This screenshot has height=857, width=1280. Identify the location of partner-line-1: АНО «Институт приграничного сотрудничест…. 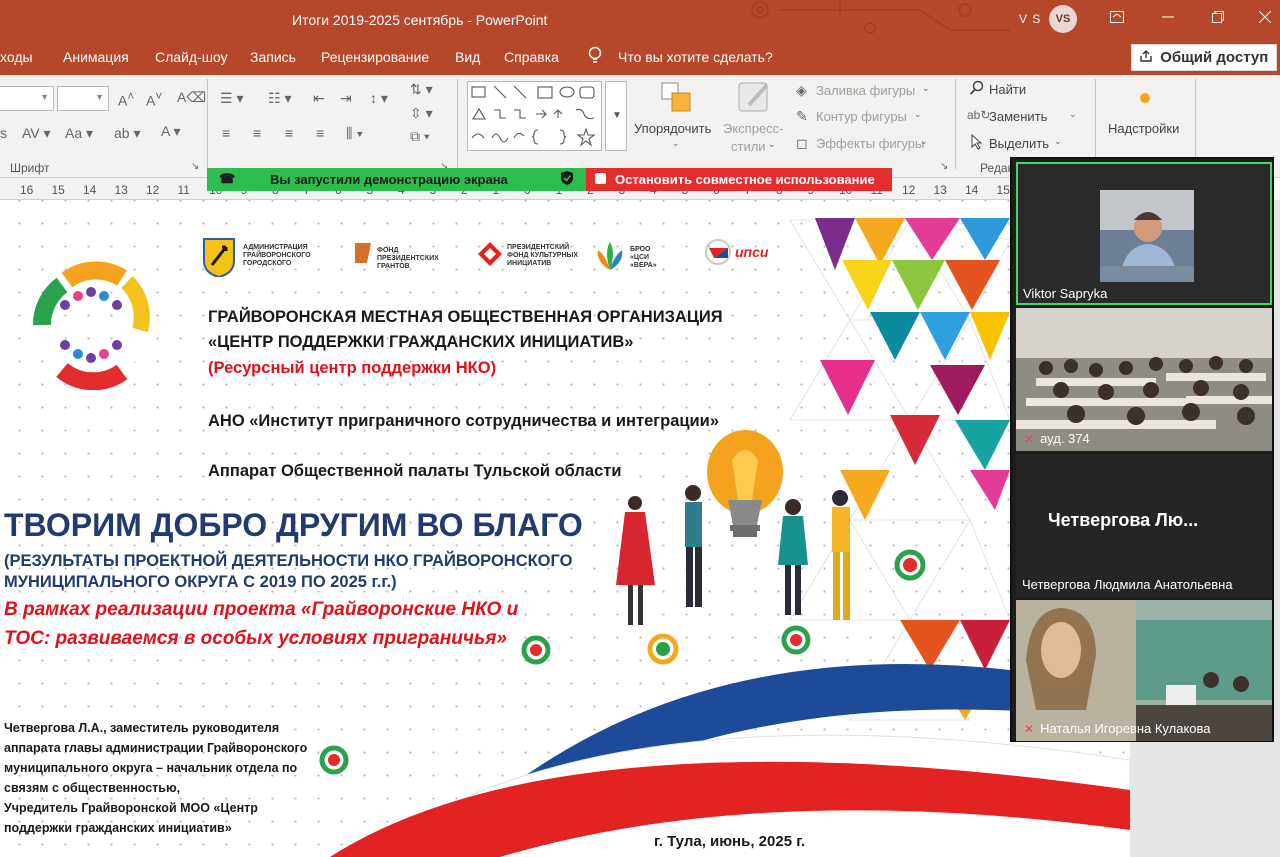
(464, 421).